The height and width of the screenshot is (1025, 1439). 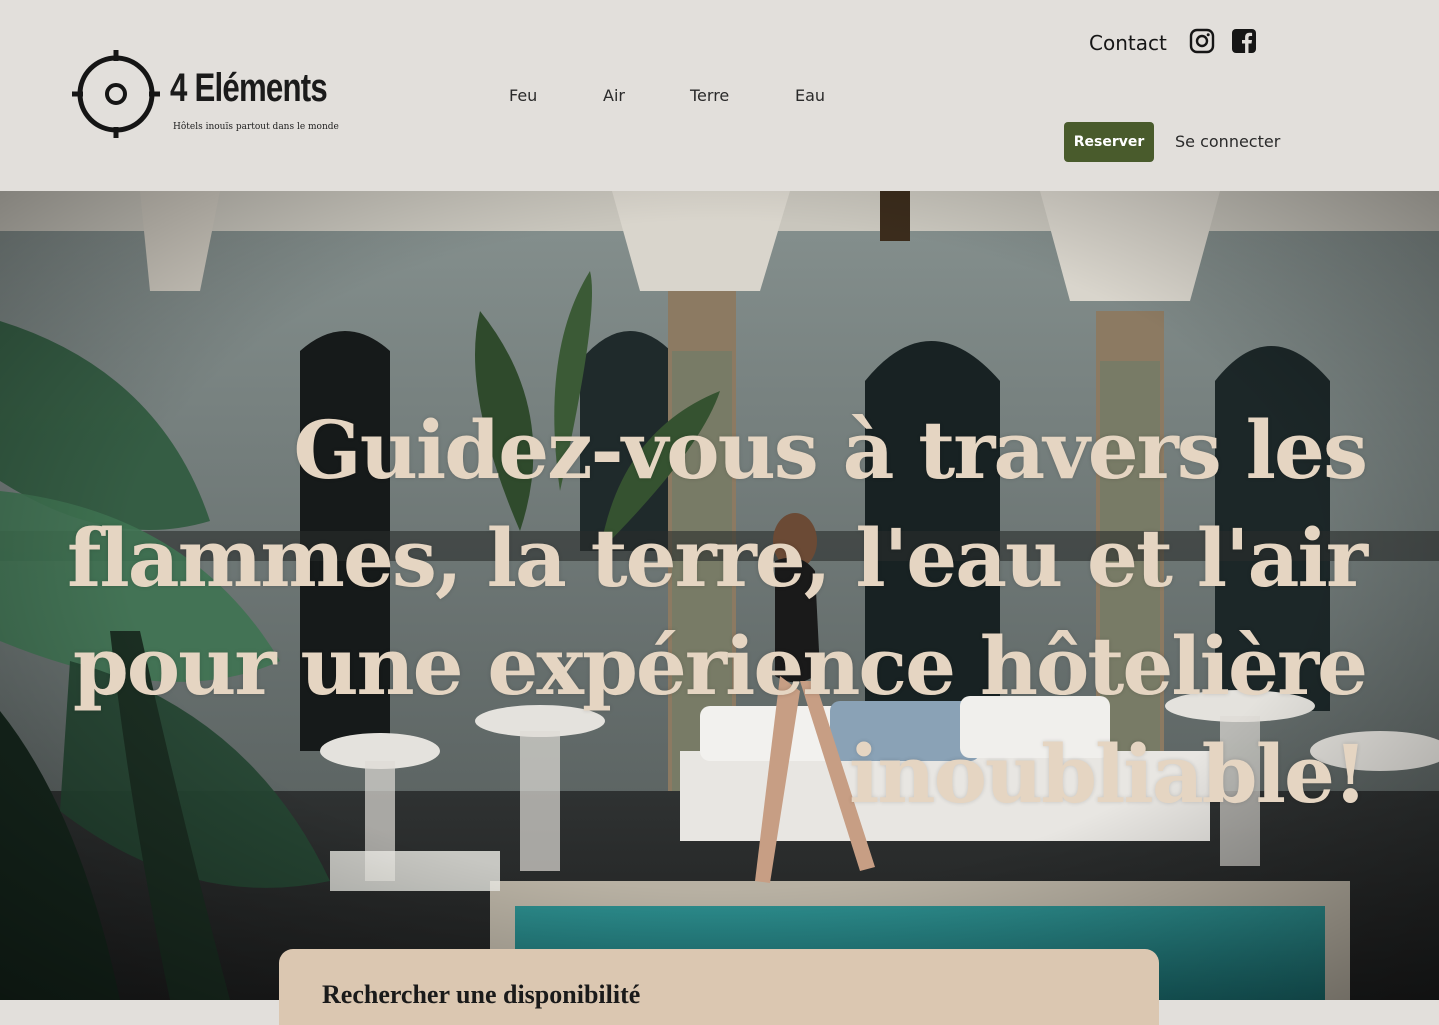 I want to click on nav-item-air: Air, so click(x=614, y=95).